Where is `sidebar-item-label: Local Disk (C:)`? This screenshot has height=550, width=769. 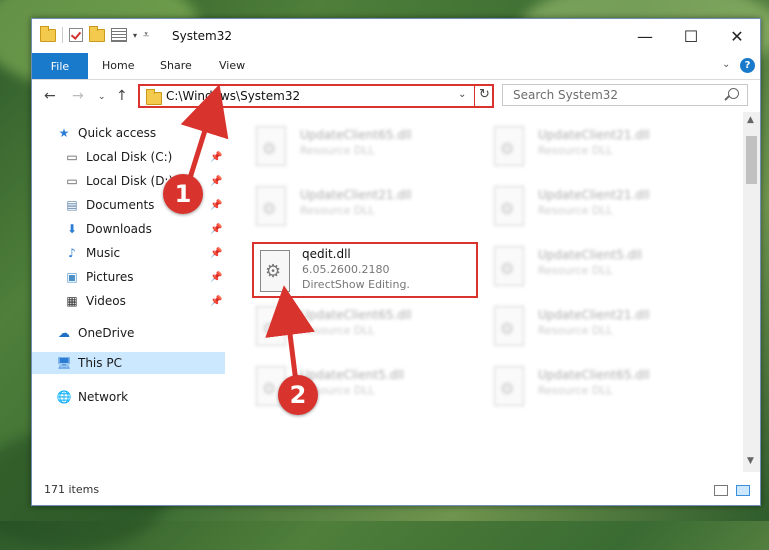
sidebar-item-label: Local Disk (C:) is located at coordinates (129, 157).